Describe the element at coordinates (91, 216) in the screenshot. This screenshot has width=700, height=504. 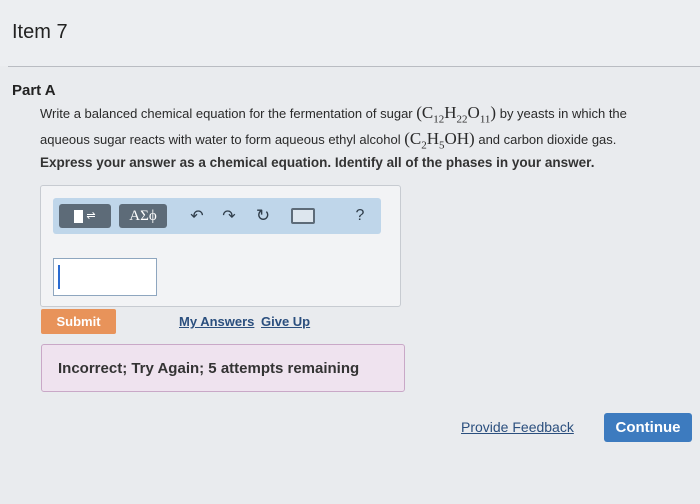
I see `arrows-icon: ⇌` at that location.